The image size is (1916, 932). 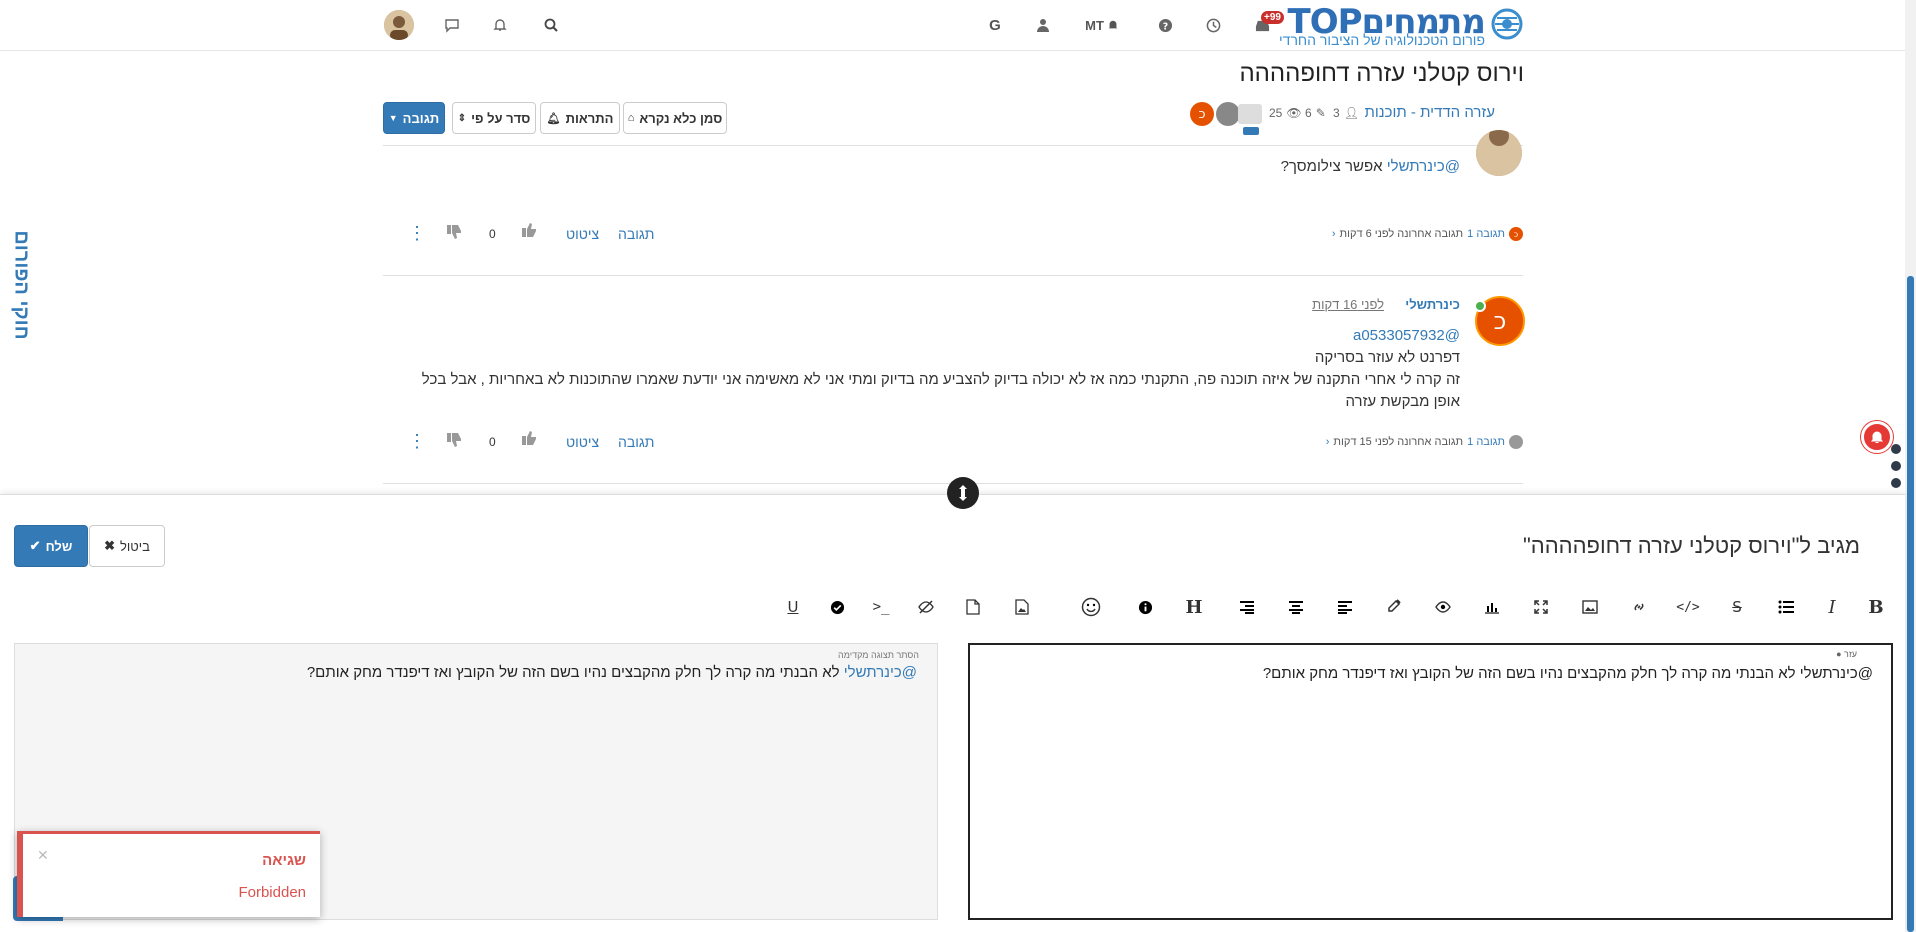 I want to click on vote-count: 0, so click(x=492, y=442).